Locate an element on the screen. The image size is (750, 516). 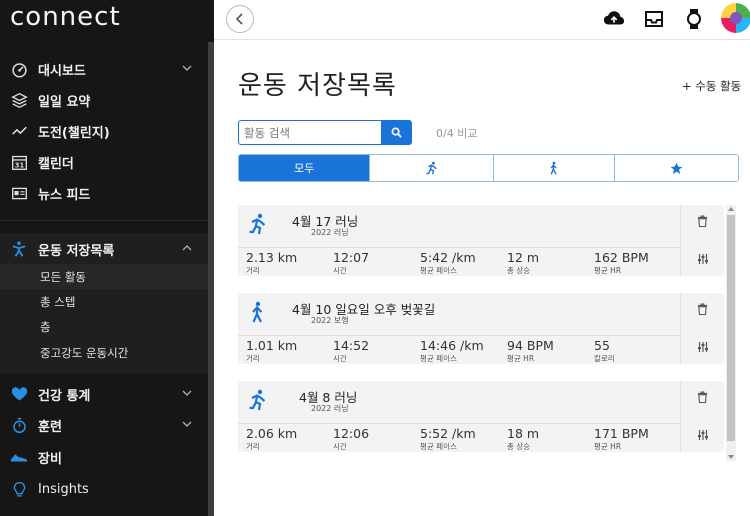
layers-icon is located at coordinates (19, 100).